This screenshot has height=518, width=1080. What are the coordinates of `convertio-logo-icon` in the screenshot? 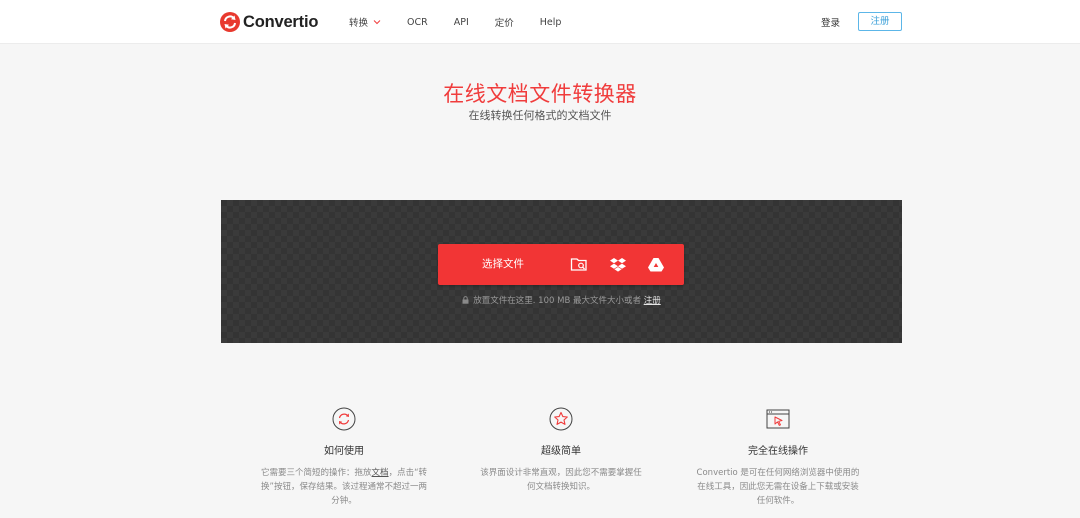 It's located at (230, 22).